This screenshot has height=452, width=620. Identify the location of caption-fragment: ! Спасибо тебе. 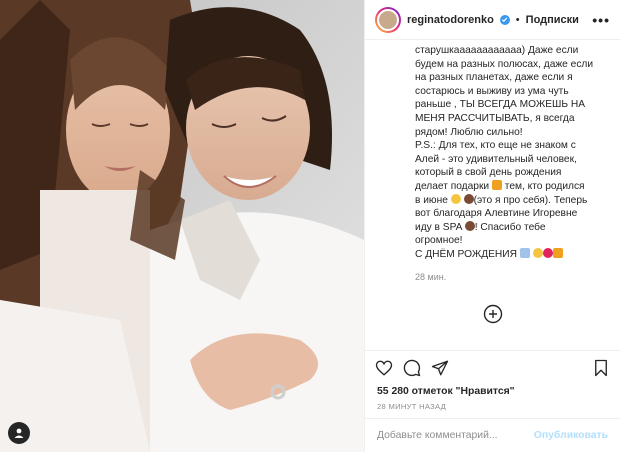
(510, 227).